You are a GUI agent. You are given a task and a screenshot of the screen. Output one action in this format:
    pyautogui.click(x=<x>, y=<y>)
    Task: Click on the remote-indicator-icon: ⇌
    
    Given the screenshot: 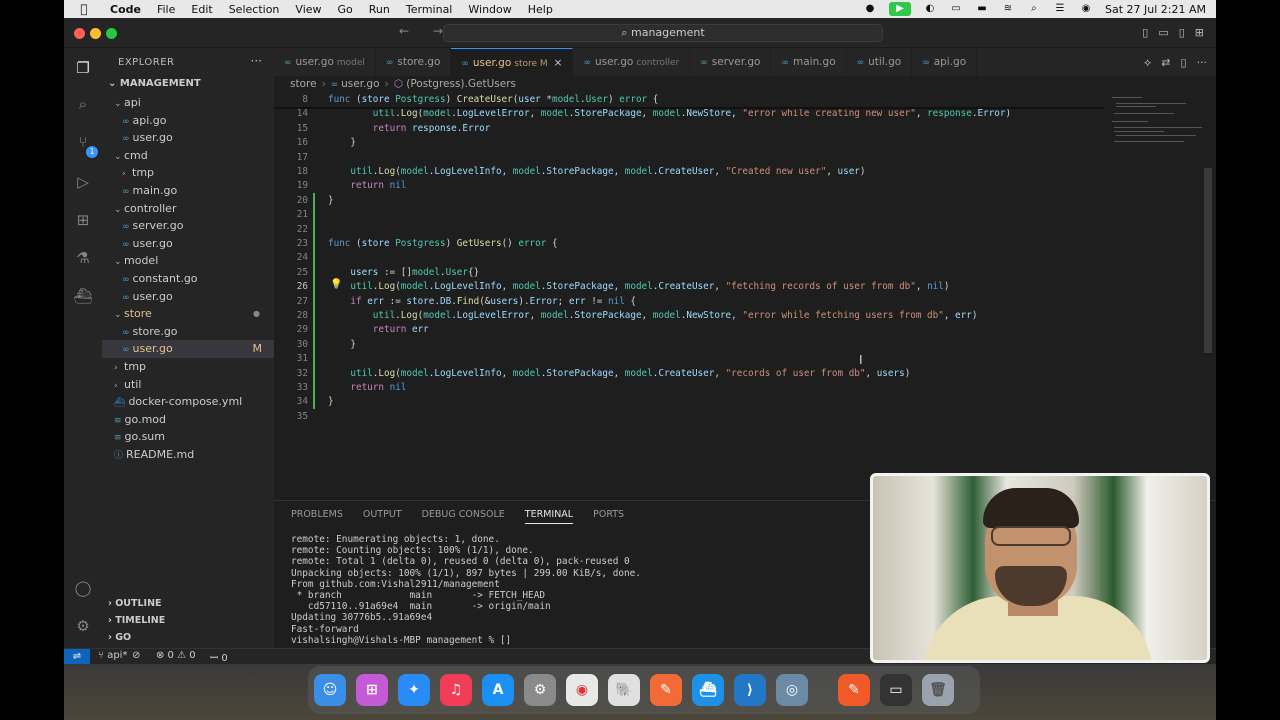 What is the action you would take?
    pyautogui.click(x=77, y=657)
    